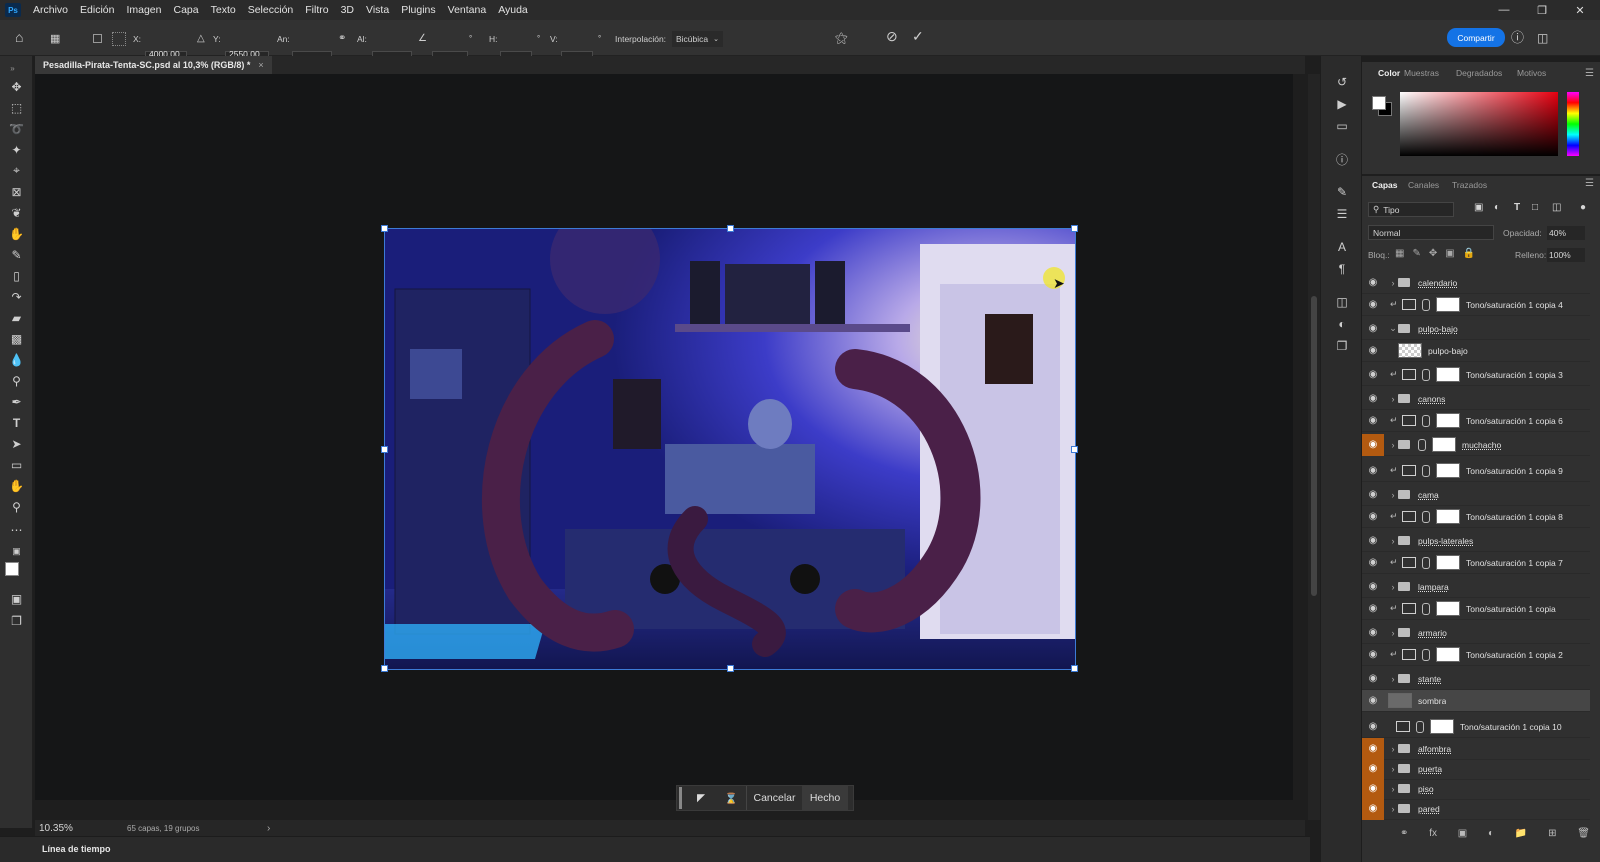 This screenshot has height=862, width=1600. What do you see at coordinates (384, 228) in the screenshot?
I see `transform-handle-top-left` at bounding box center [384, 228].